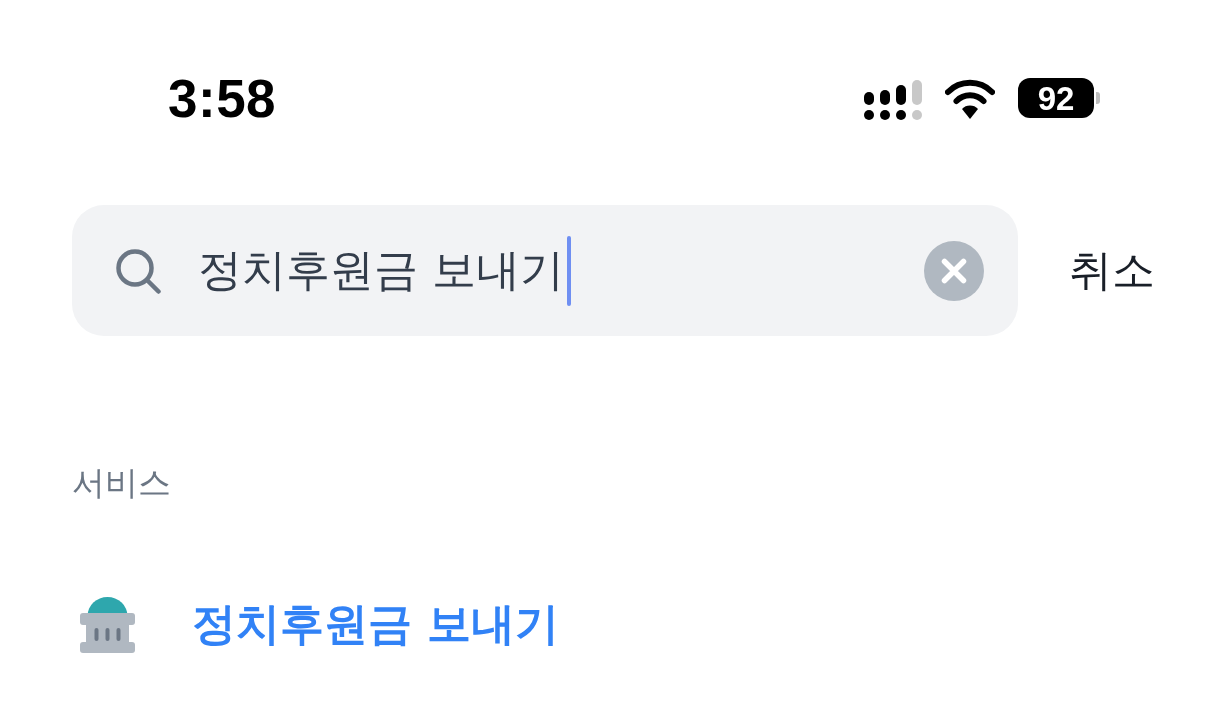 The height and width of the screenshot is (728, 1206). I want to click on clear-button, so click(954, 270).